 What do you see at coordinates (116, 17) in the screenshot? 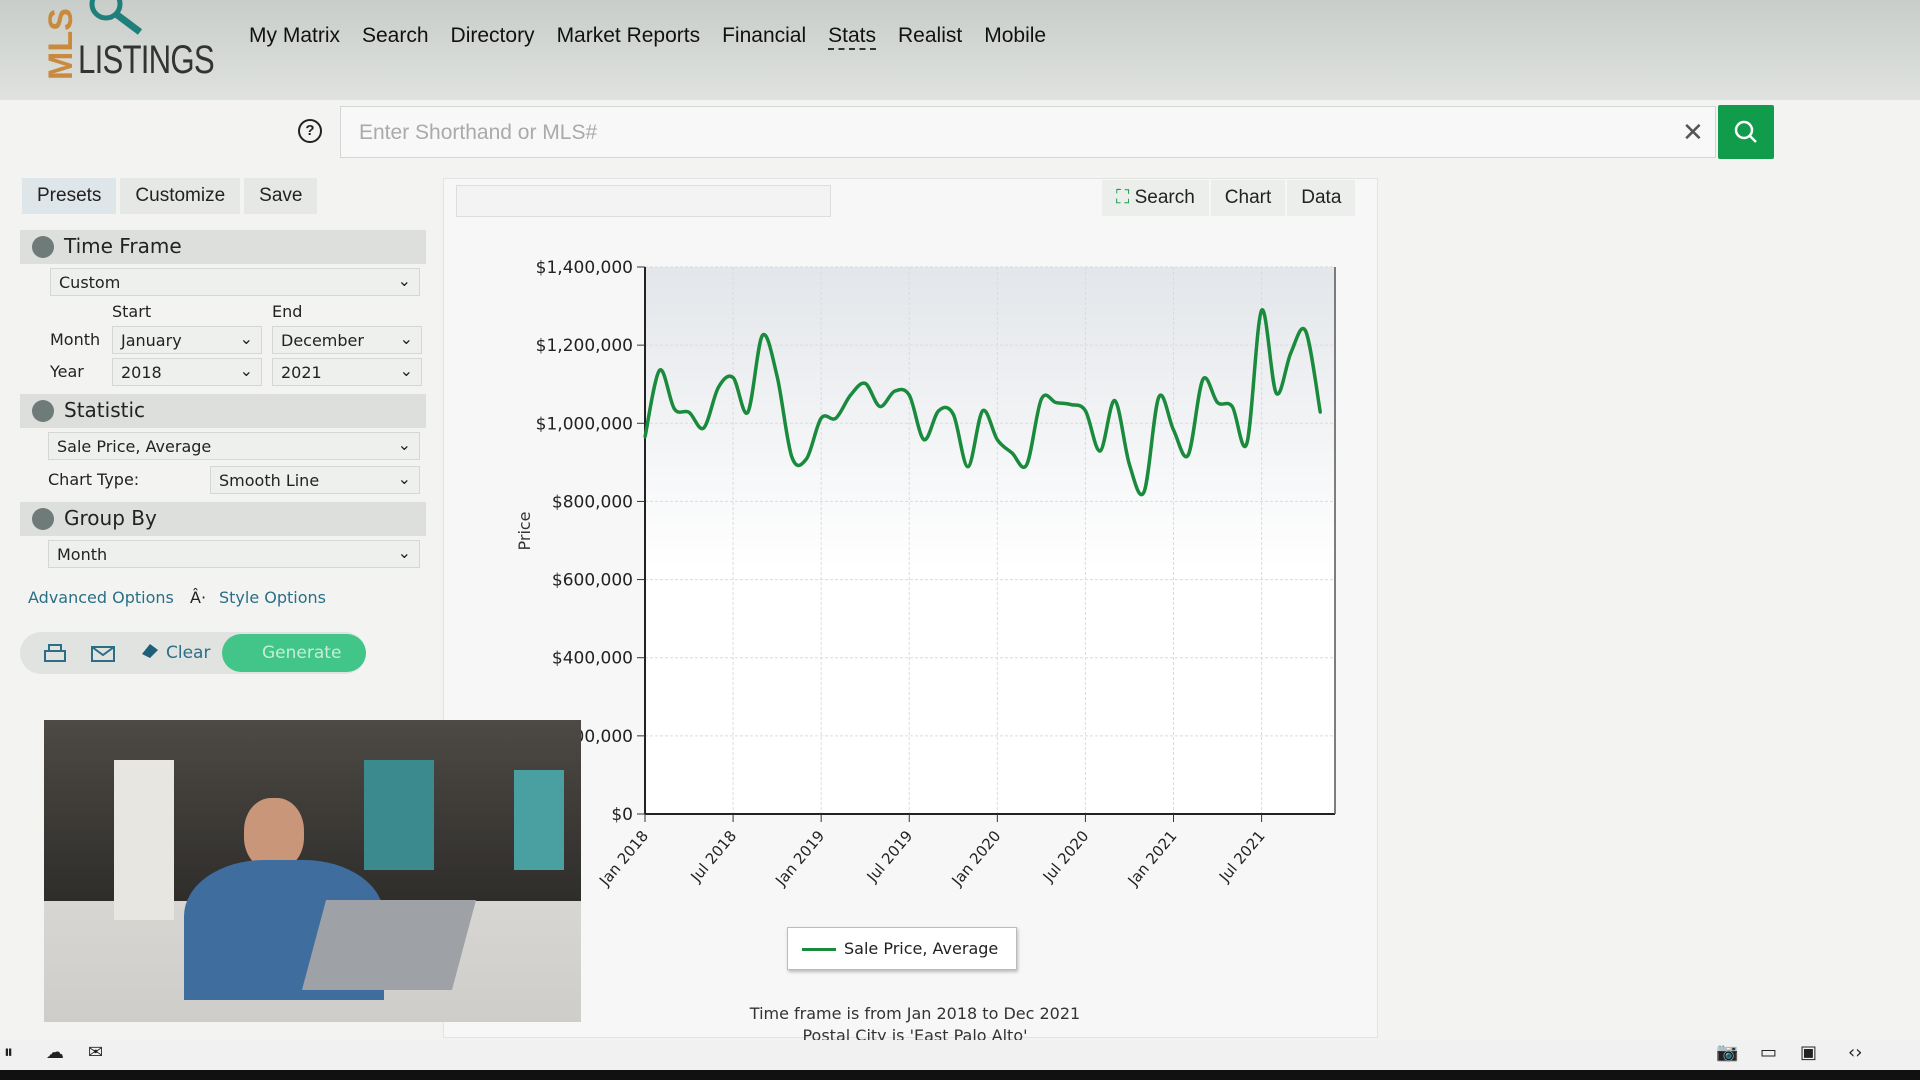
I see `magnifier-logo-icon` at bounding box center [116, 17].